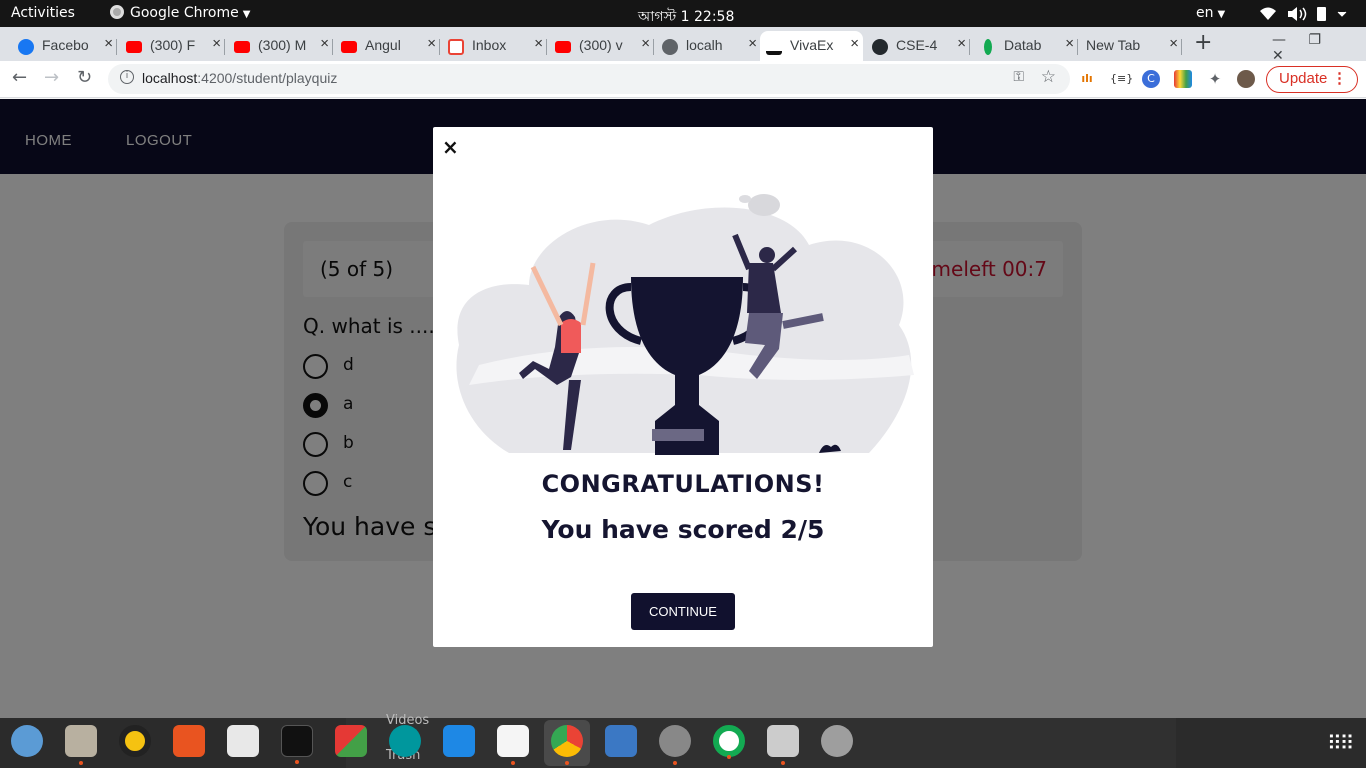 This screenshot has width=1366, height=768. I want to click on url-text: localhost:4200/student/playquiz, so click(239, 78).